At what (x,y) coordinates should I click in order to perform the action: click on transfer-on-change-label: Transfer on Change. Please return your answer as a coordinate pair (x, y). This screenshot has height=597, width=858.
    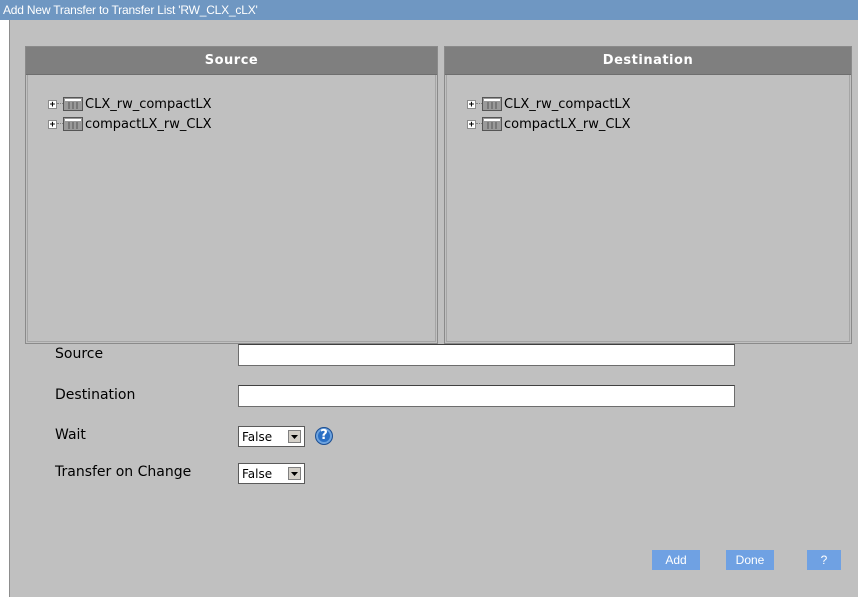
    Looking at the image, I should click on (123, 472).